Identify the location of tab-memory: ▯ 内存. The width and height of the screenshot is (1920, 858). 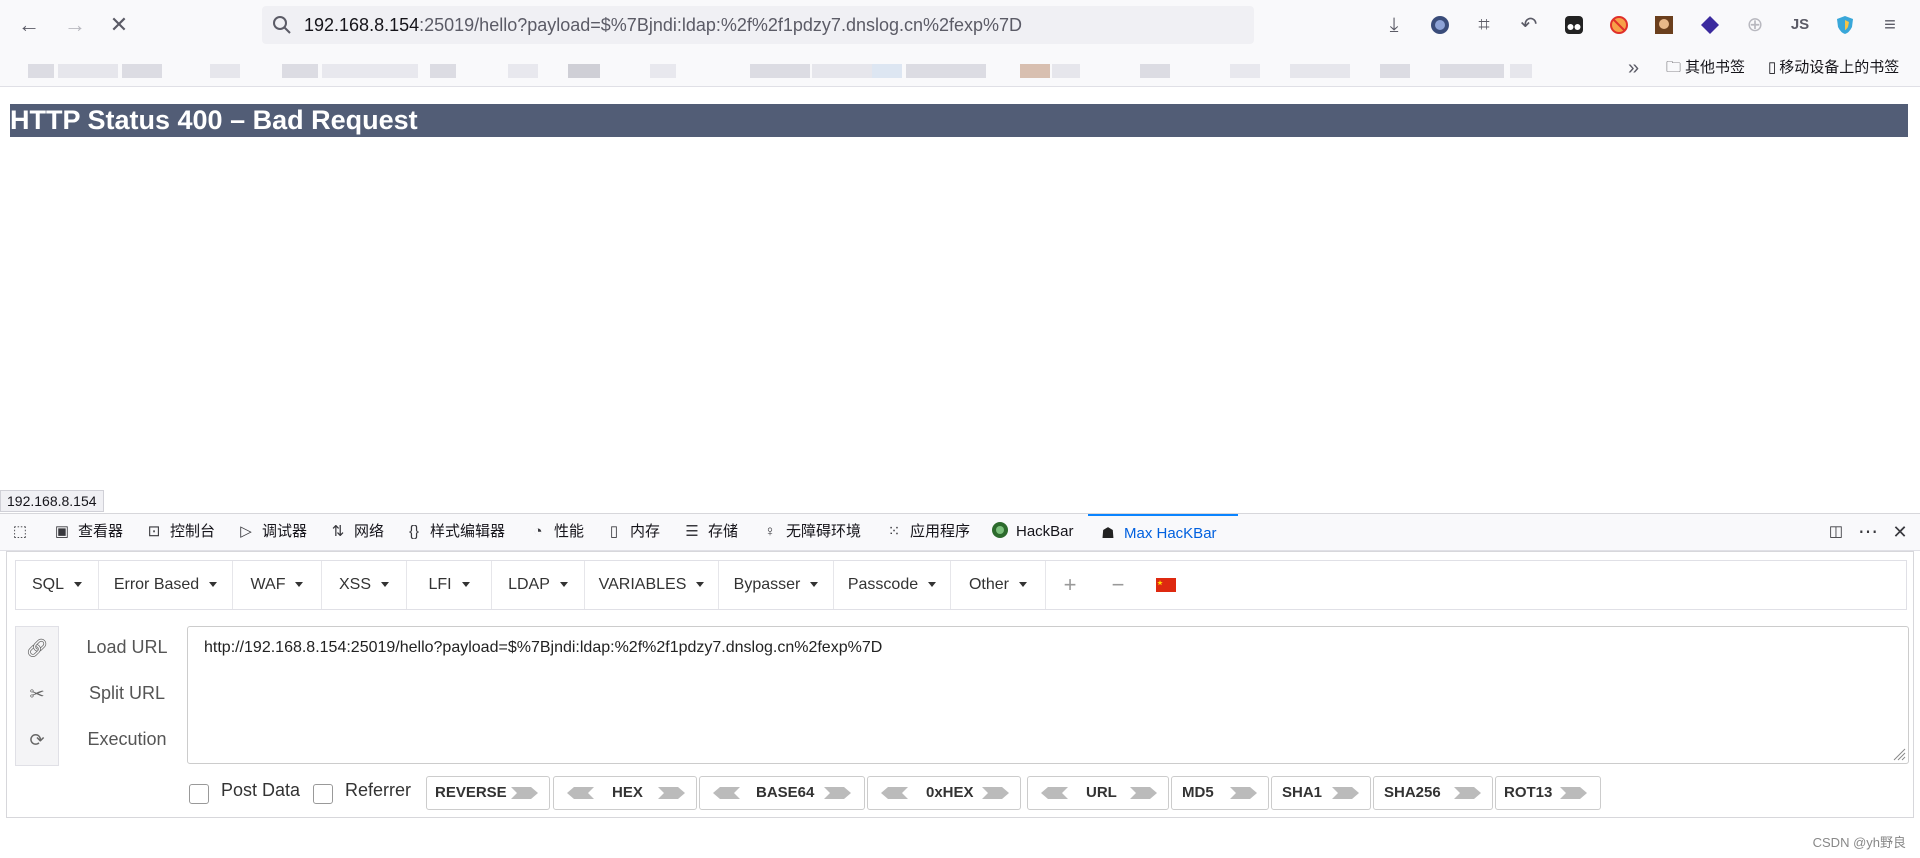
(632, 532).